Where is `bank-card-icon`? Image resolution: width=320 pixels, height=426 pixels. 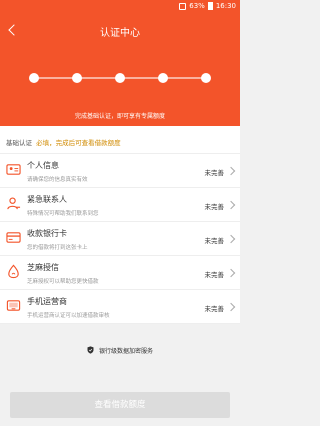 bank-card-icon is located at coordinates (13, 237).